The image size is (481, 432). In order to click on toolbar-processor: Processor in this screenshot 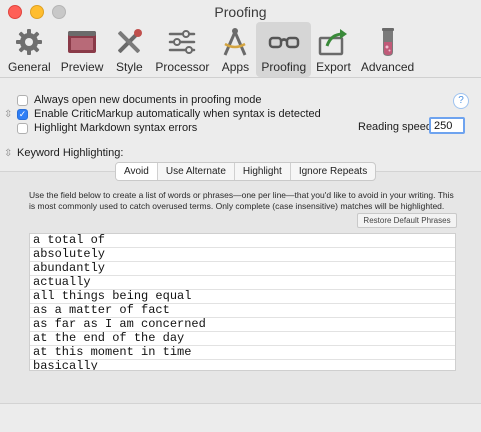, I will do `click(182, 49)`.